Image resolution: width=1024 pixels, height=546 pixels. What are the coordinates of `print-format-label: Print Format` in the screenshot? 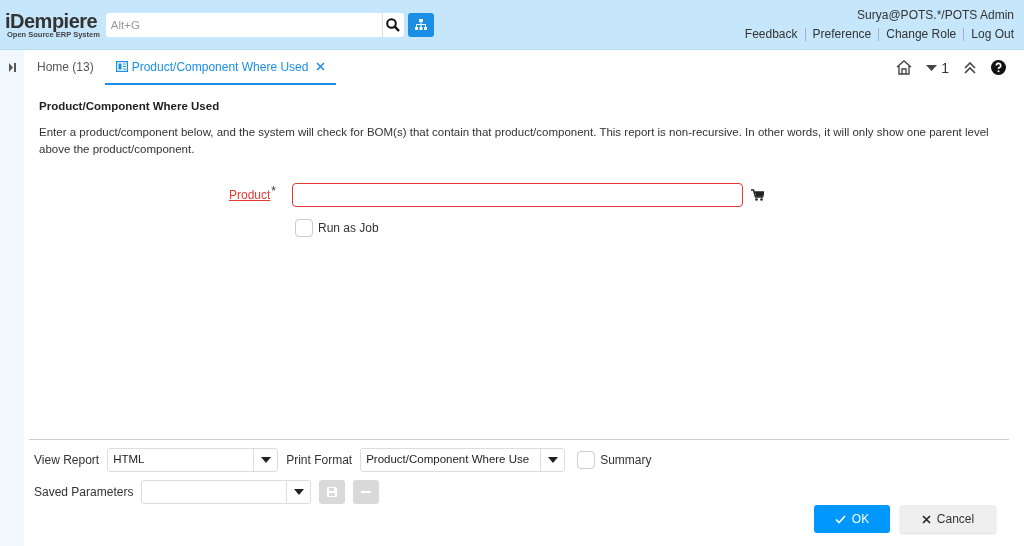 It's located at (319, 460).